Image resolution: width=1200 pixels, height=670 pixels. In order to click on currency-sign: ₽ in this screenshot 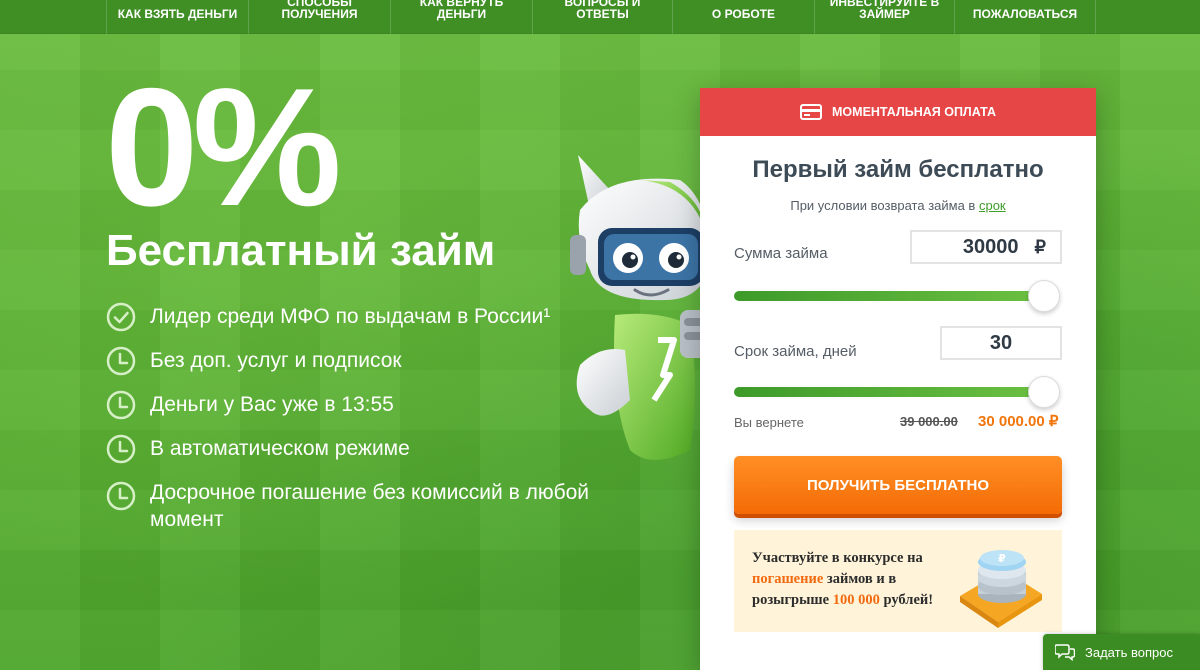, I will do `click(1040, 246)`.